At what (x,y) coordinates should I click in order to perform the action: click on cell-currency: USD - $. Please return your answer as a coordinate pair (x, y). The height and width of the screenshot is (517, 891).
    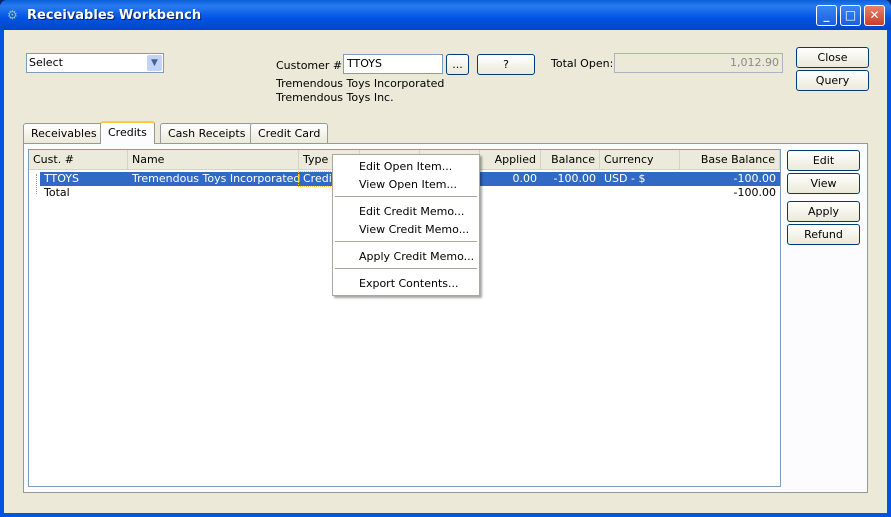
    Looking at the image, I should click on (625, 178).